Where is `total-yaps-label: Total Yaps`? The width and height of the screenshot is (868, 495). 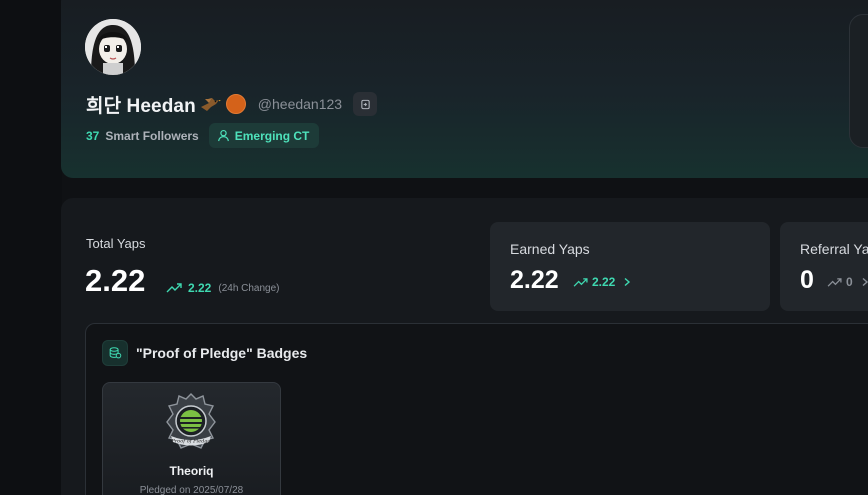 total-yaps-label: Total Yaps is located at coordinates (116, 243).